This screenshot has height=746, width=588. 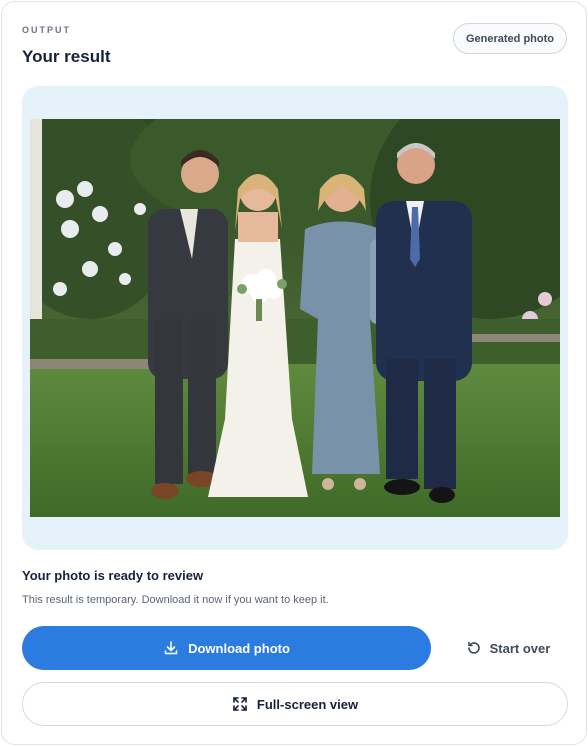 I want to click on download-icon, so click(x=171, y=648).